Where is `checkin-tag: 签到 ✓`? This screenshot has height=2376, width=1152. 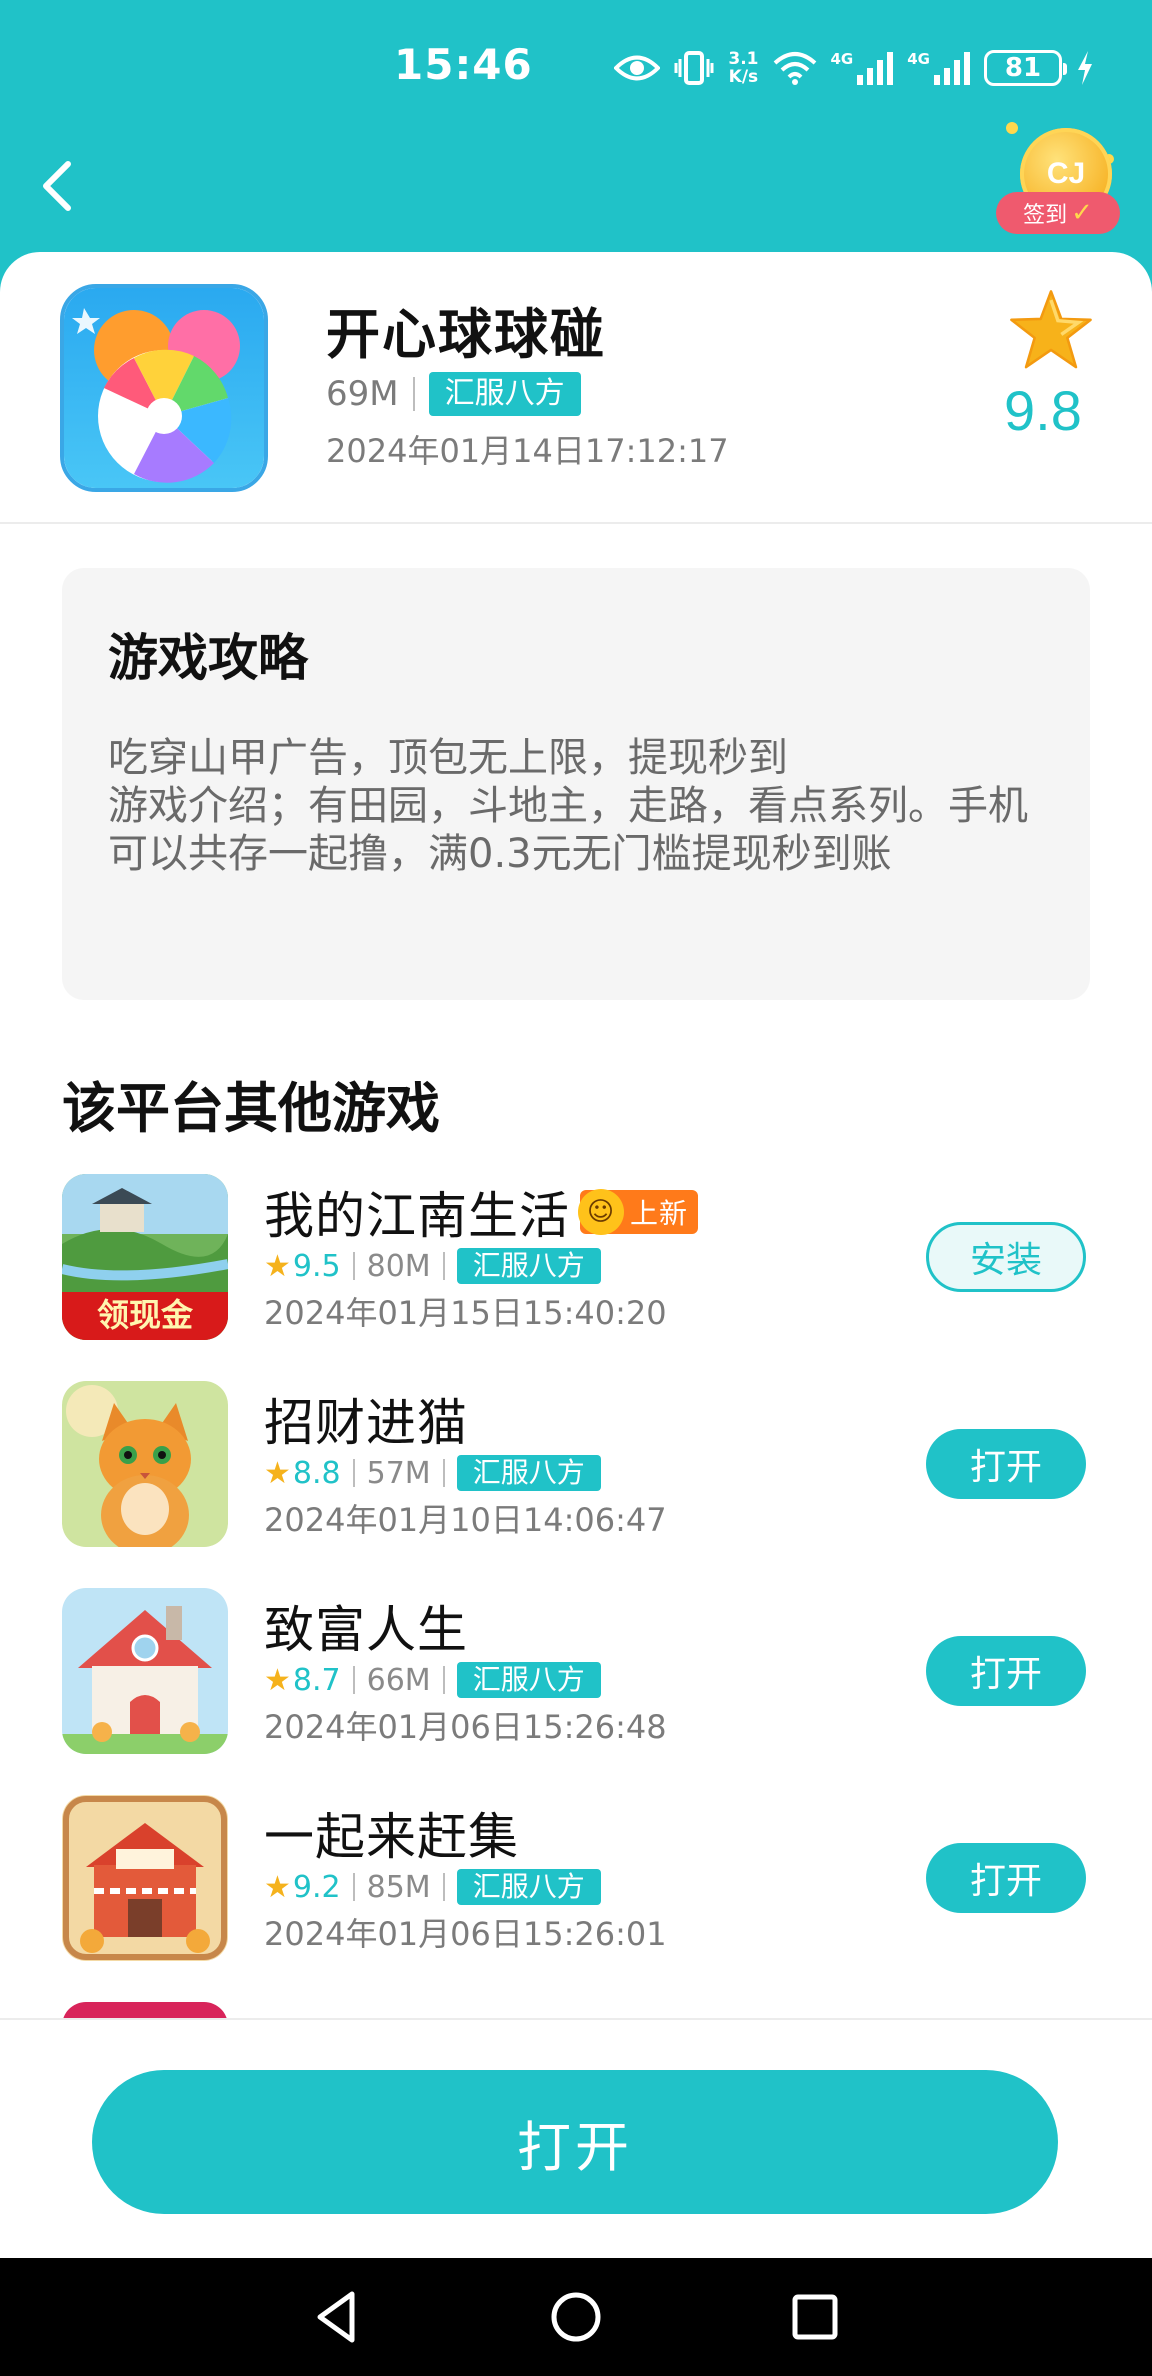 checkin-tag: 签到 ✓ is located at coordinates (1058, 213).